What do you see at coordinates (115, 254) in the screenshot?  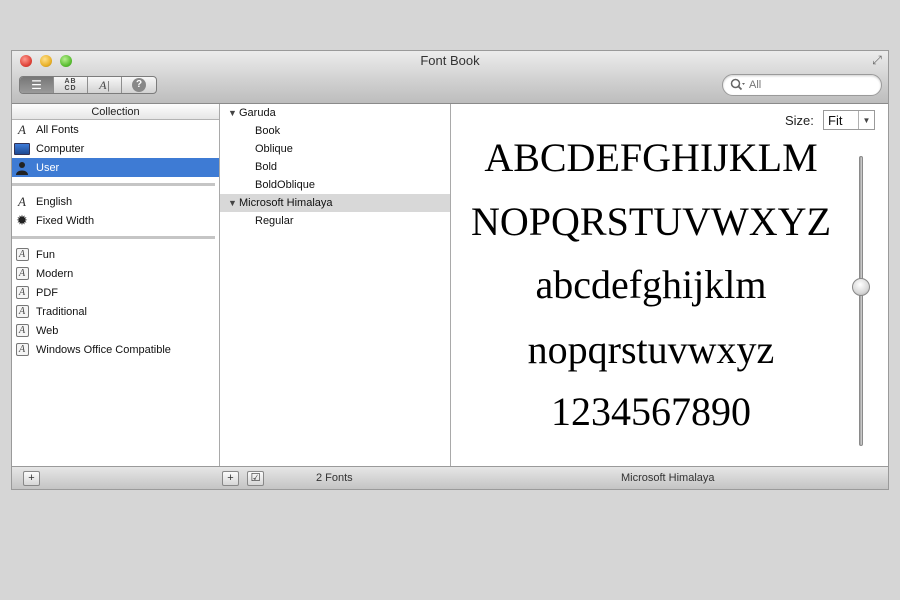 I see `collection-item-fun: A Fun` at bounding box center [115, 254].